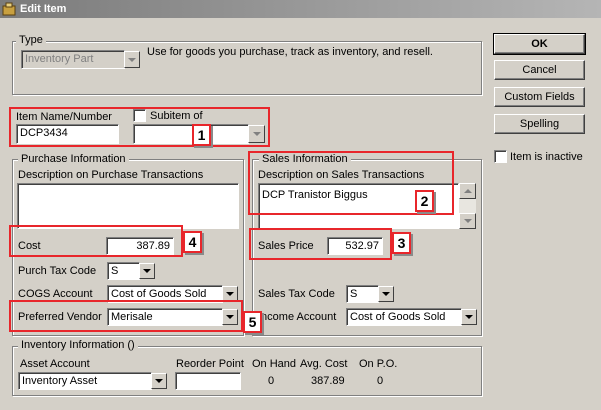 Image resolution: width=601 pixels, height=410 pixels. What do you see at coordinates (252, 322) in the screenshot?
I see `callout-badge-5: 5` at bounding box center [252, 322].